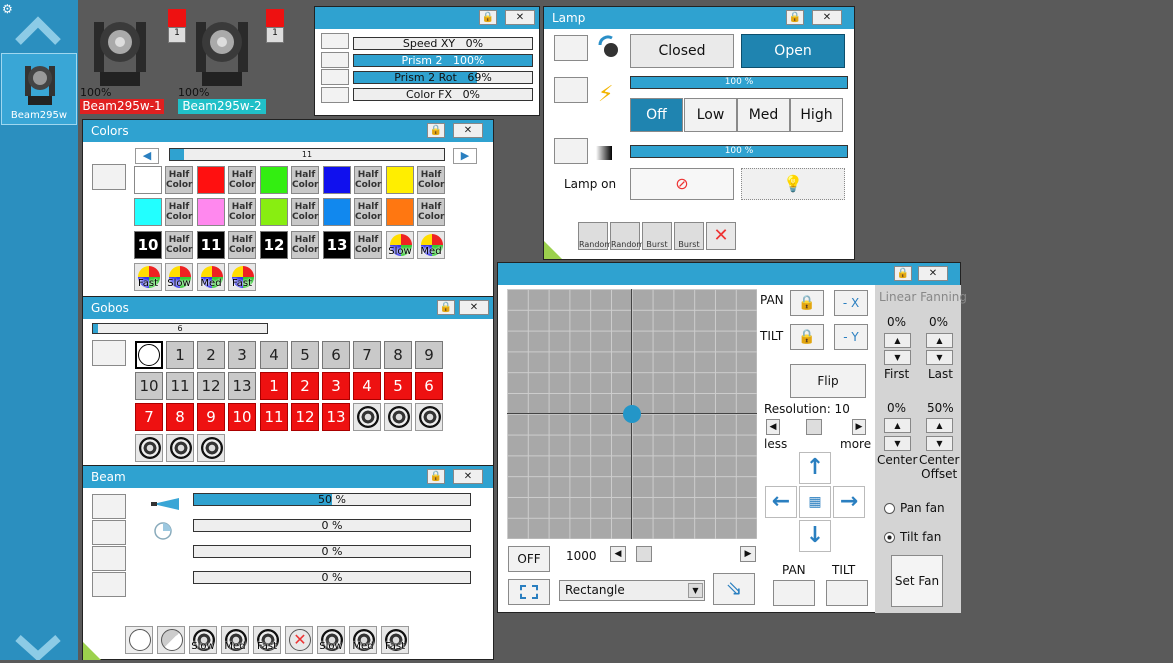 Image resolution: width=1173 pixels, height=663 pixels. Describe the element at coordinates (332, 499) in the screenshot. I see `beam-bar: 50 %` at that location.